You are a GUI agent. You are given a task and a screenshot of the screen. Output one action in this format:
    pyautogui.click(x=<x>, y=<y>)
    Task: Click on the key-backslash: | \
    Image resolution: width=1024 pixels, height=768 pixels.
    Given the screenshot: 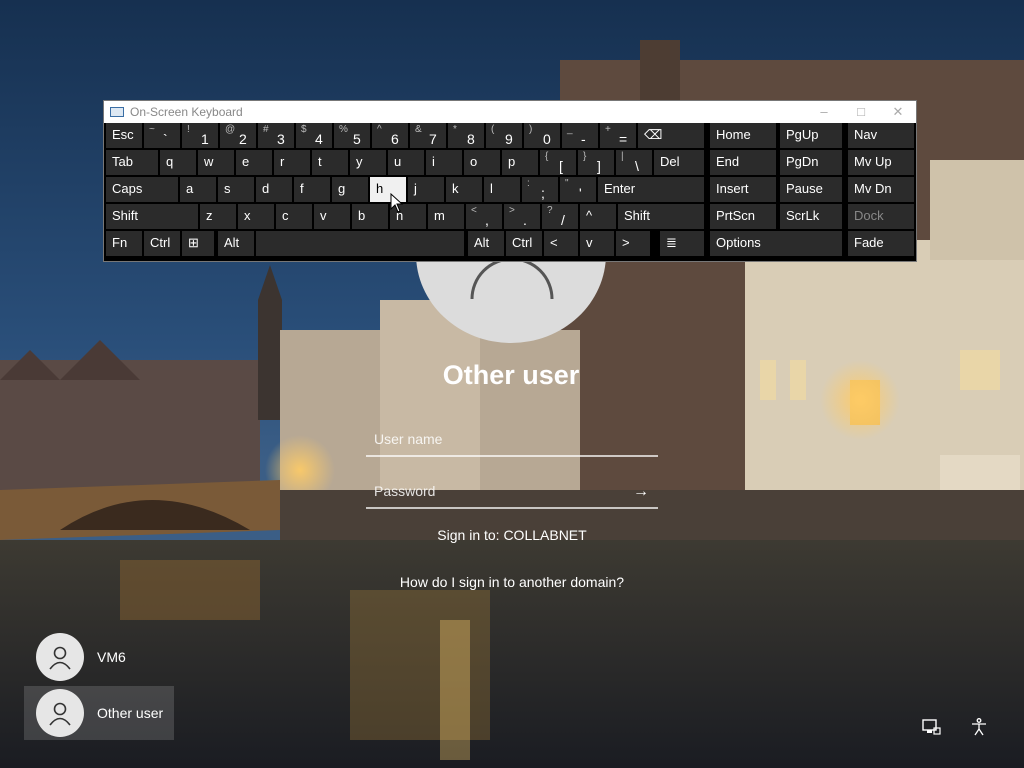 What is the action you would take?
    pyautogui.click(x=634, y=162)
    